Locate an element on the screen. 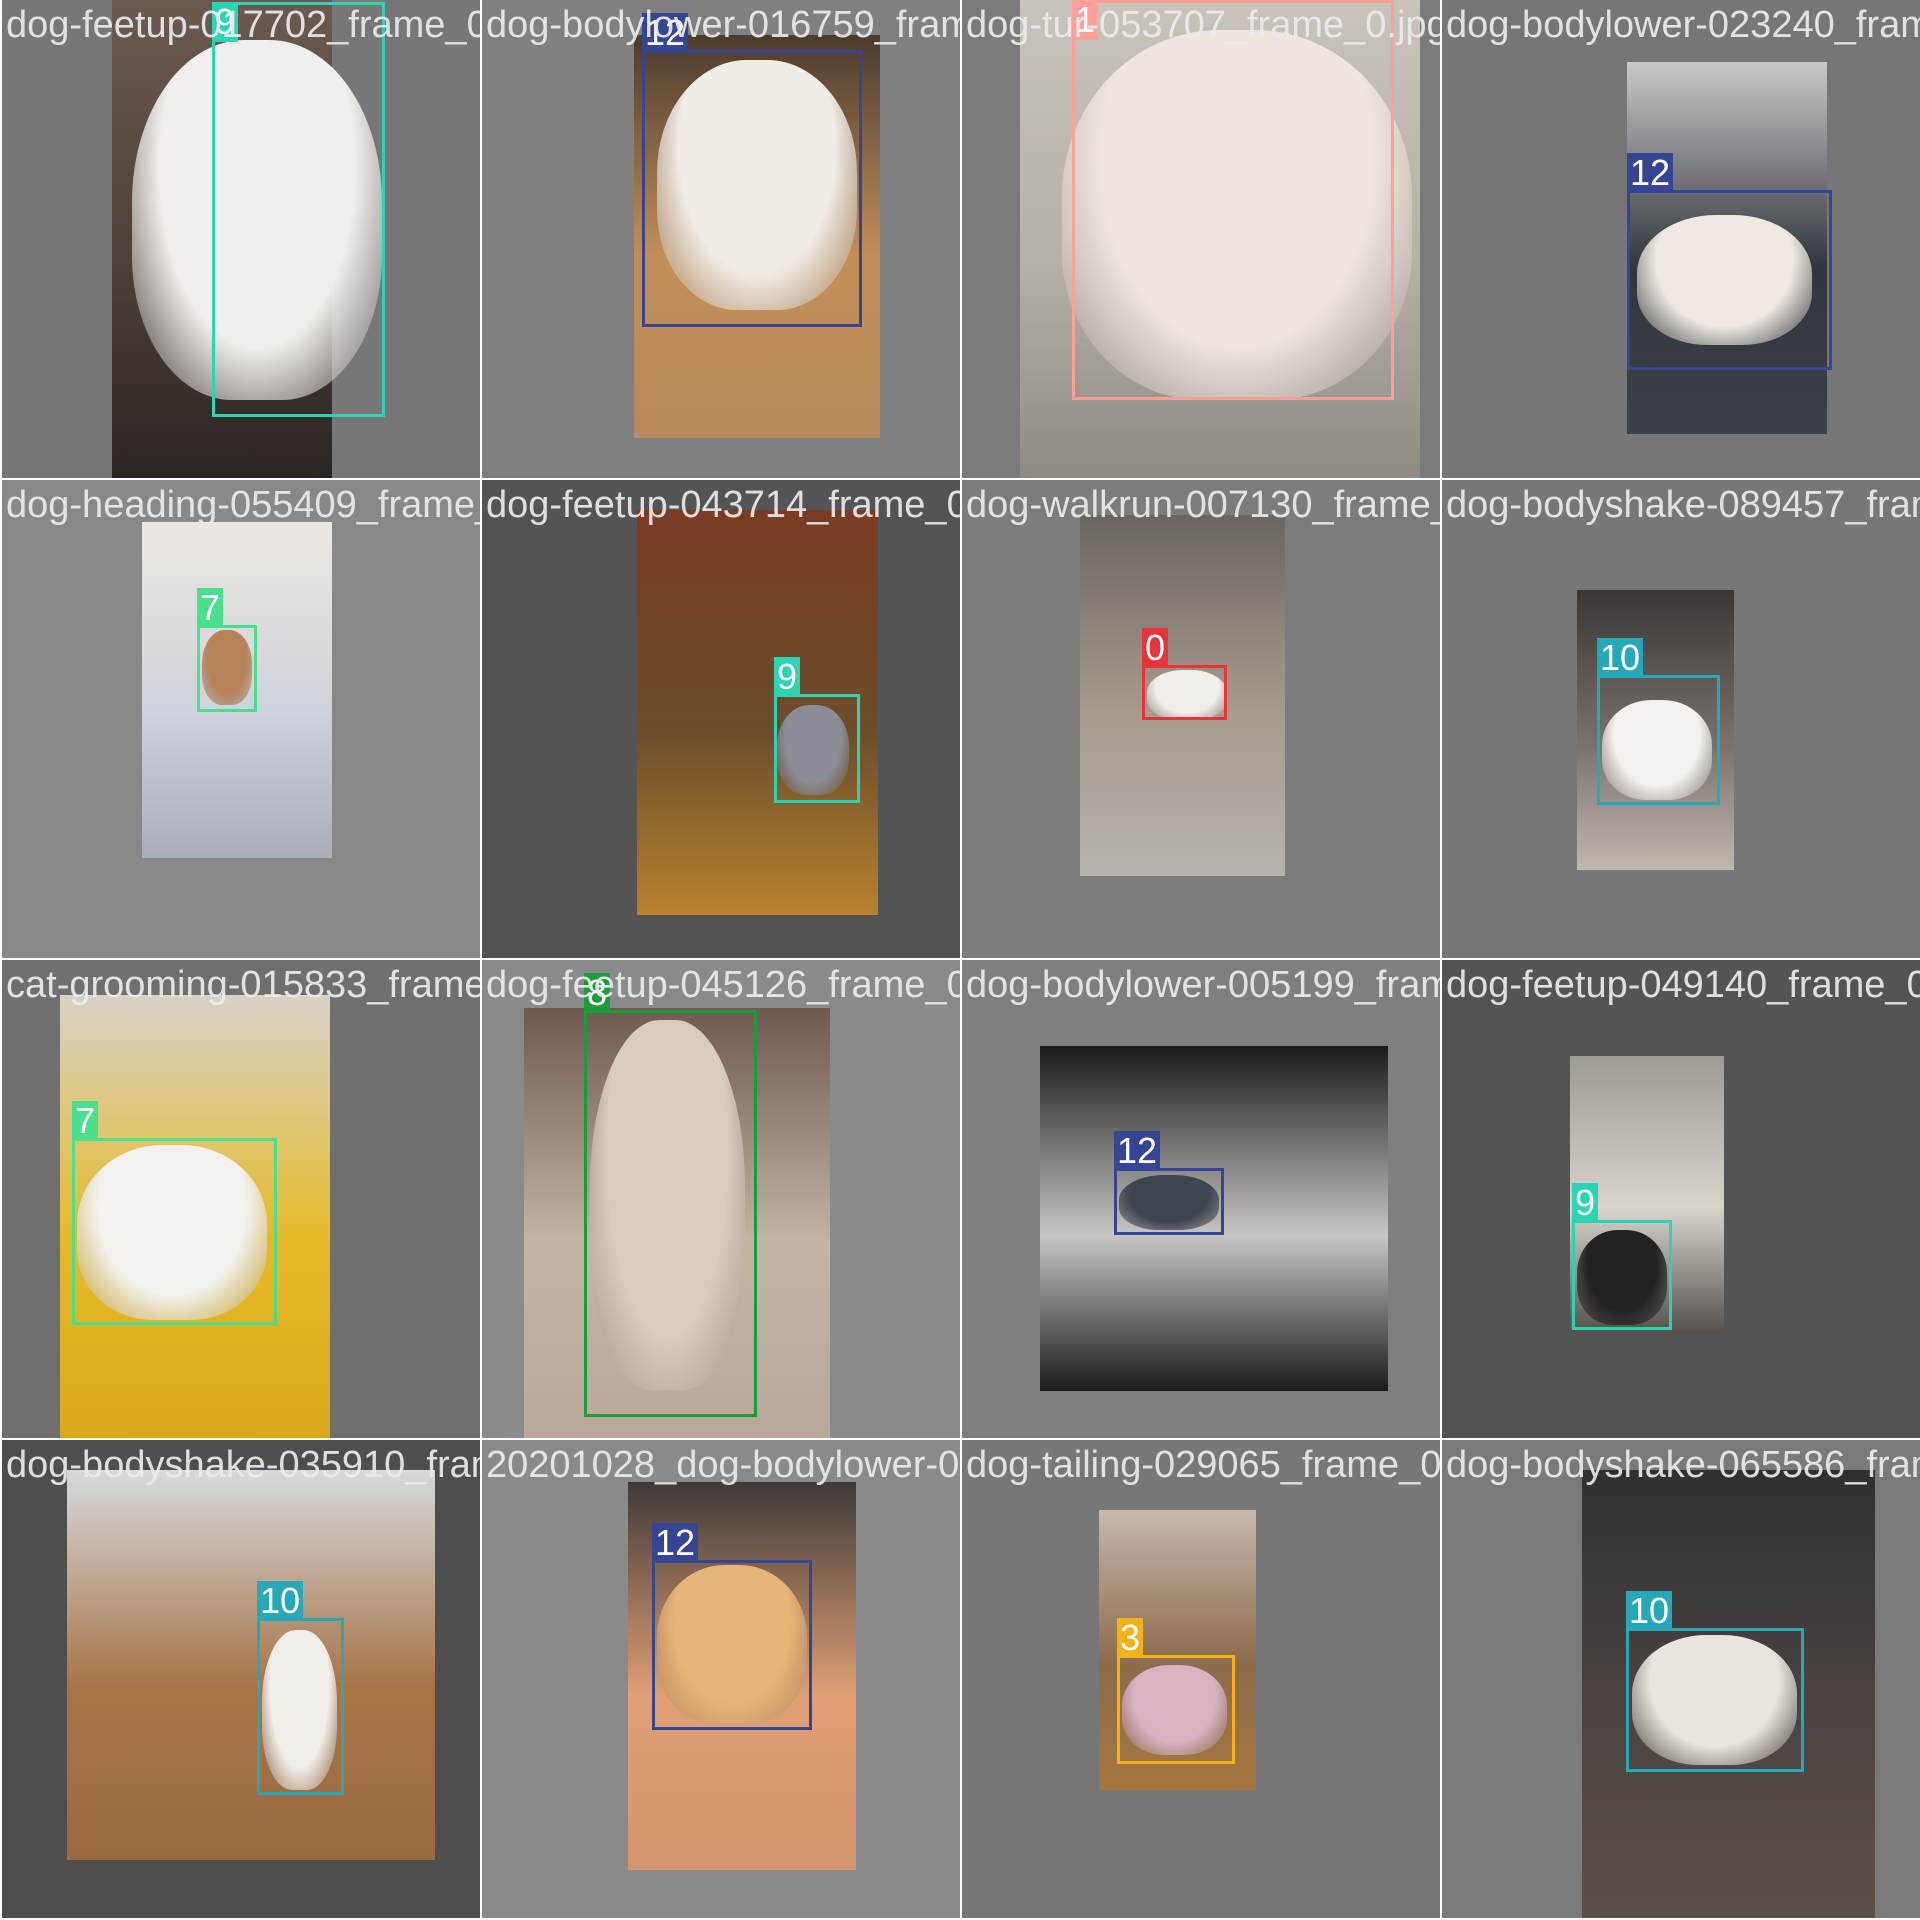 The width and height of the screenshot is (1920, 1920). image-filename-caption: dog-feetup-045126_frame_0.jpg is located at coordinates (723, 985).